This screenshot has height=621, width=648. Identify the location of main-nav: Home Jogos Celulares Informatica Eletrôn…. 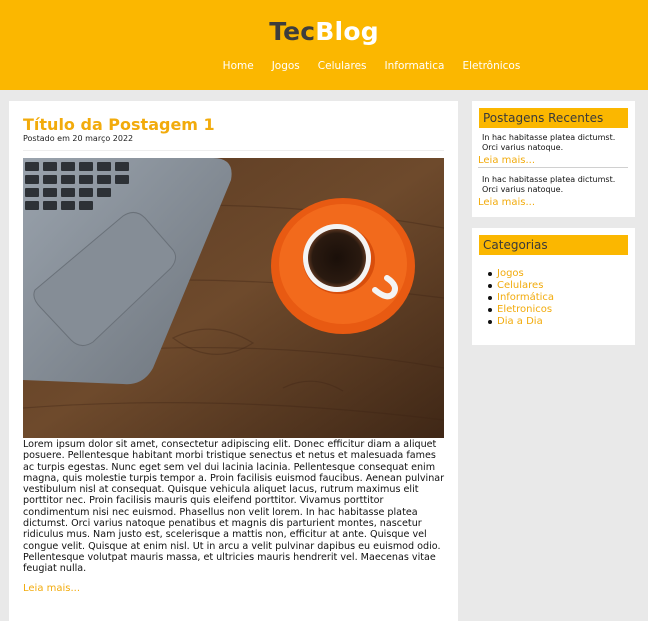
(324, 66).